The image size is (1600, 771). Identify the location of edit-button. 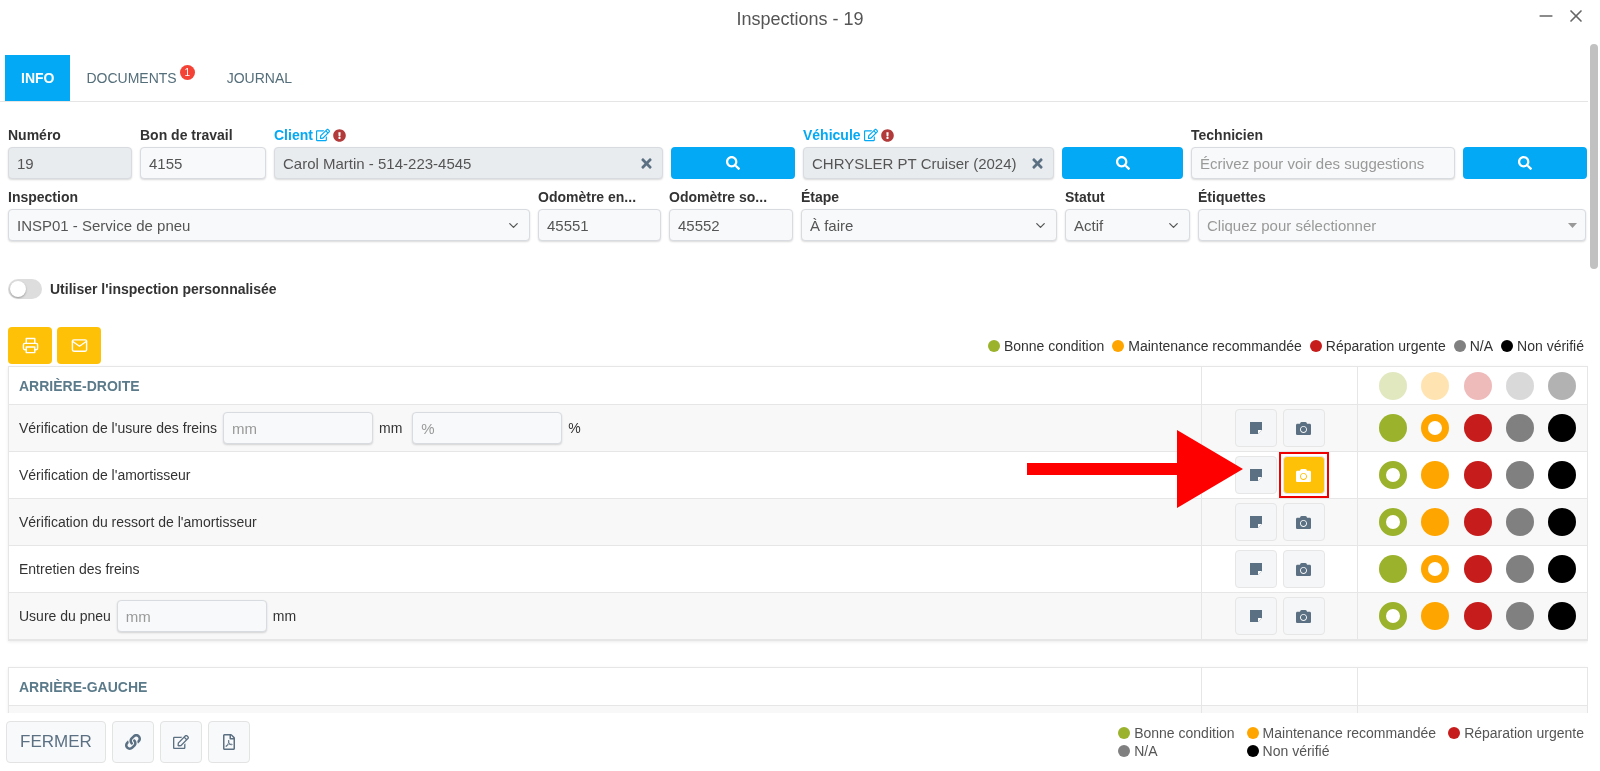
(180, 742).